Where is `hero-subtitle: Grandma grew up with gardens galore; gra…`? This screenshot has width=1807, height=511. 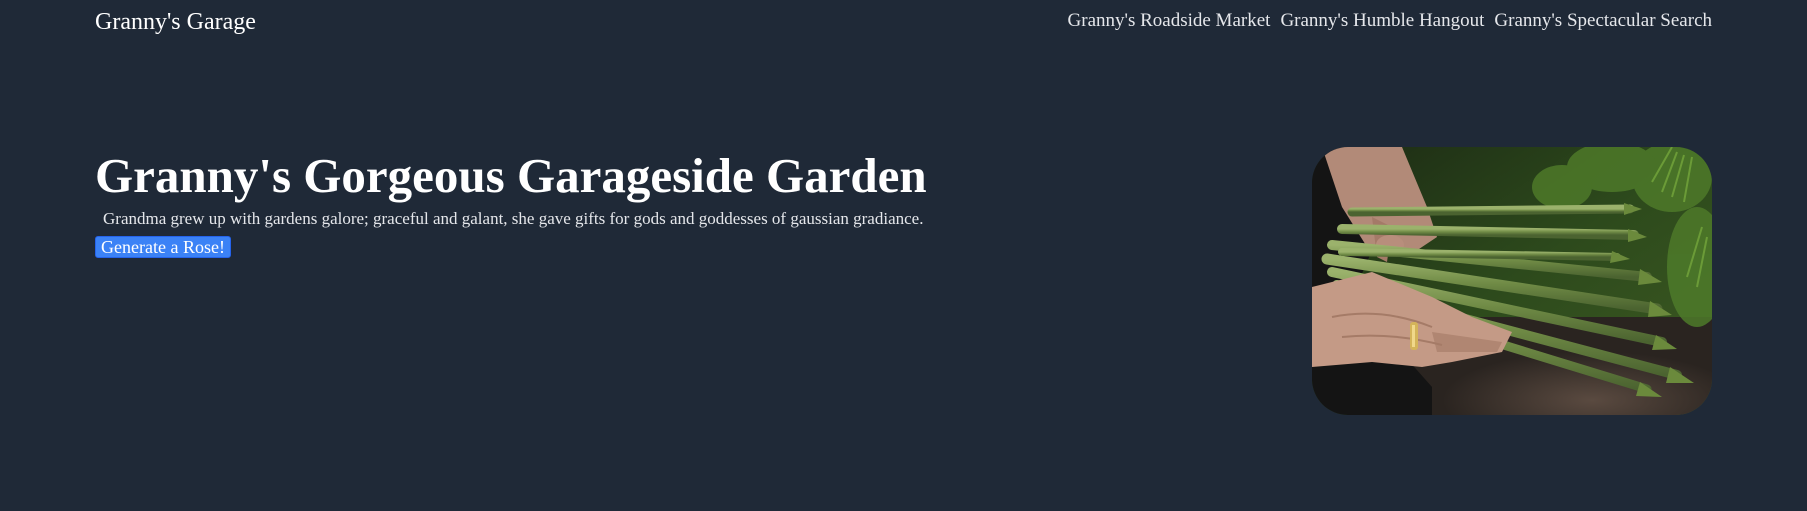
hero-subtitle: Grandma grew up with gardens galore; gra… is located at coordinates (513, 218).